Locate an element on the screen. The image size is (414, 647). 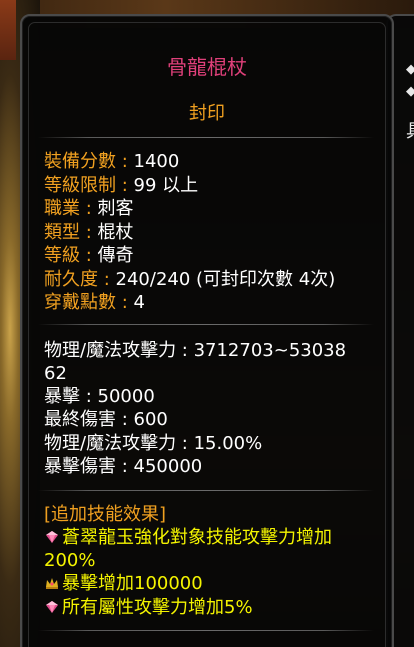
skill-effect-line: 暴擊增加100000 is located at coordinates (123, 583).